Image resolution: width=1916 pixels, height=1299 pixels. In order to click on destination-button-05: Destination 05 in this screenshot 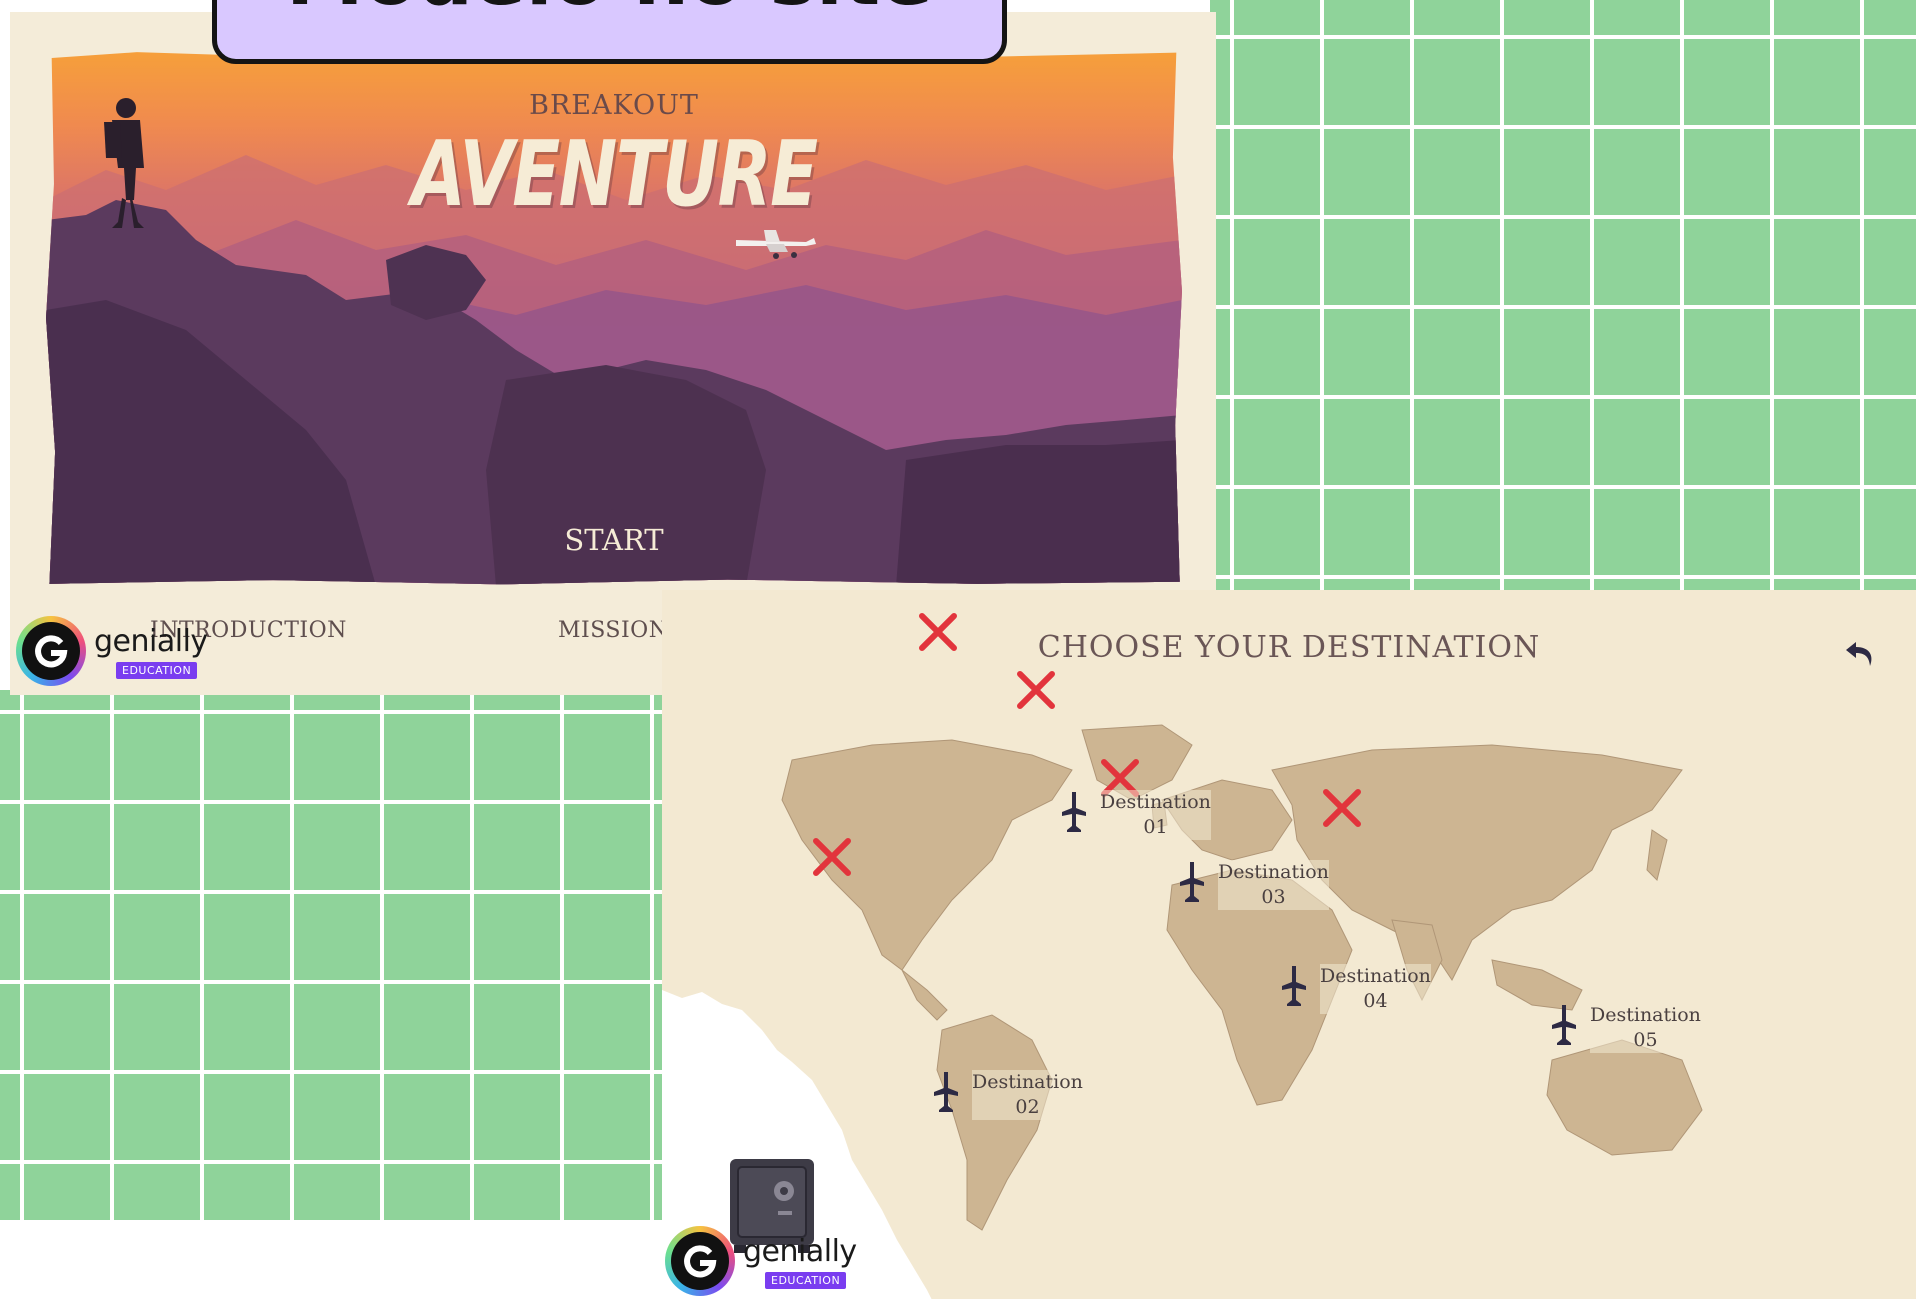, I will do `click(1625, 1028)`.